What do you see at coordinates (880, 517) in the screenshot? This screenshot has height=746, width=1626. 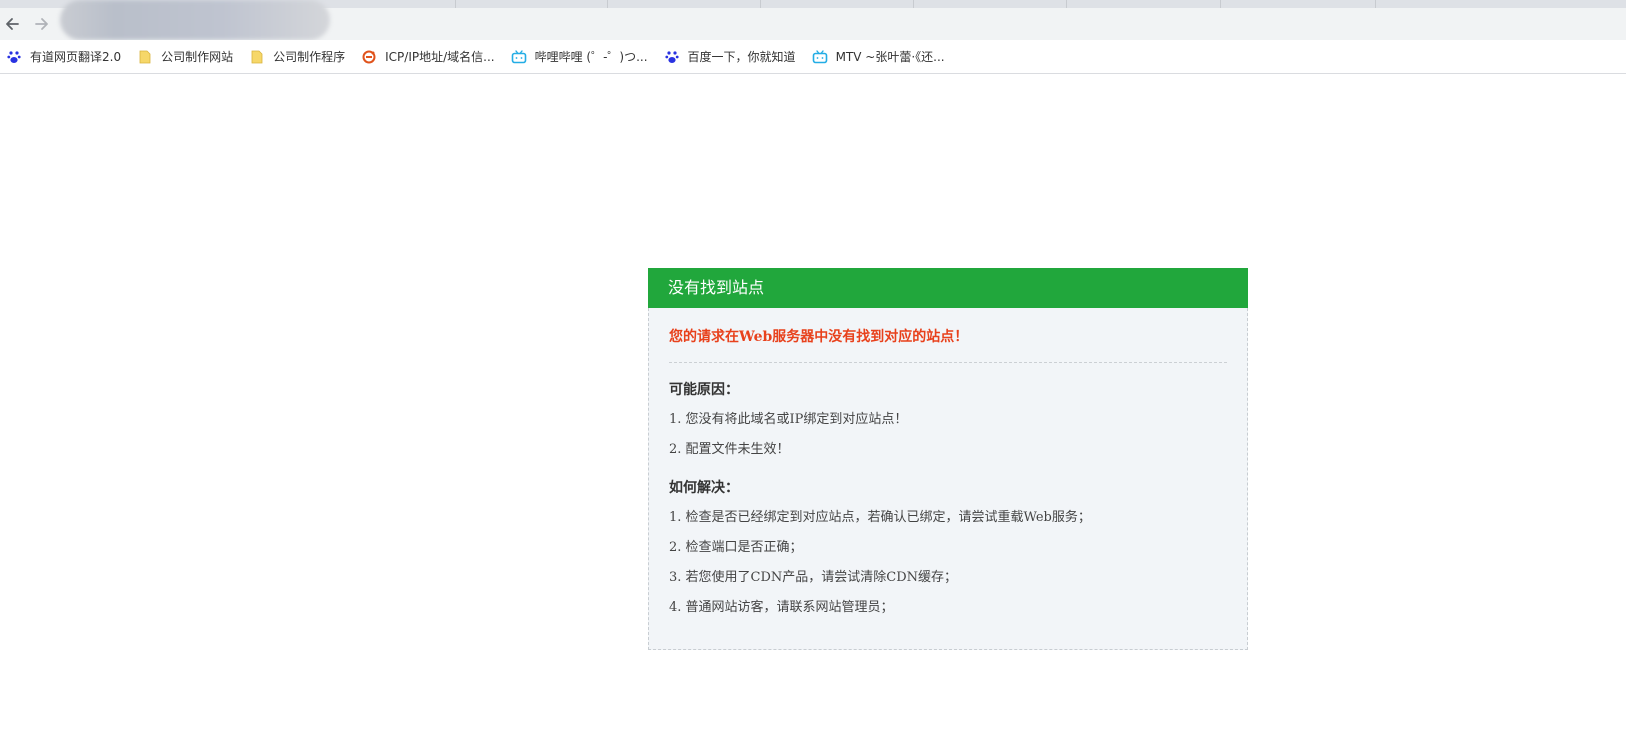 I see `solution-item: 1. 检查是否已经绑定到对应站点，若确认已绑定，请尝试重载Web服务；` at bounding box center [880, 517].